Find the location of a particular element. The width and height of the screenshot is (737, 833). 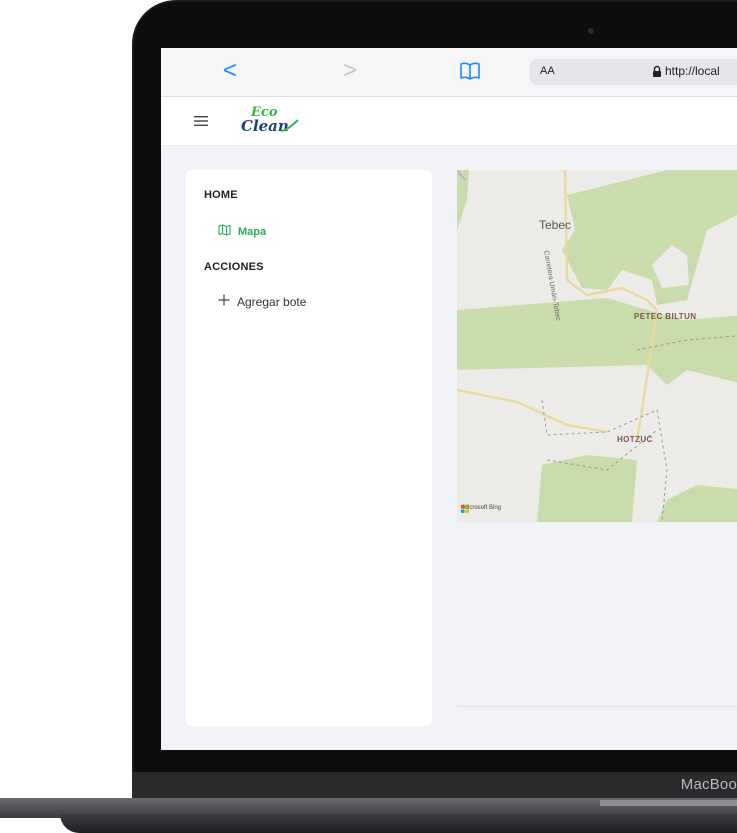

vegetation-area is located at coordinates (587, 488).